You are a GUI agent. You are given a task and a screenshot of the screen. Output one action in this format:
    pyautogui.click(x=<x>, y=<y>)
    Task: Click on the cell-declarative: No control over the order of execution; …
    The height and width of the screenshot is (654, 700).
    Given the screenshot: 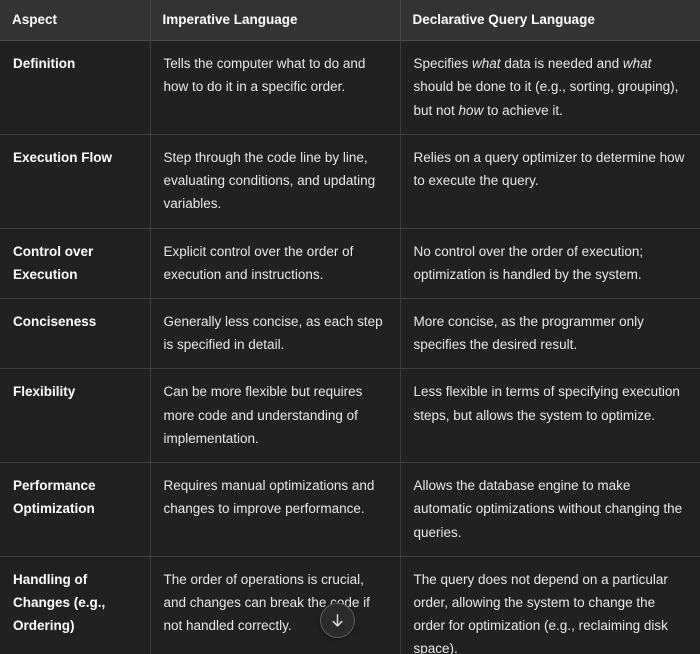 What is the action you would take?
    pyautogui.click(x=549, y=263)
    